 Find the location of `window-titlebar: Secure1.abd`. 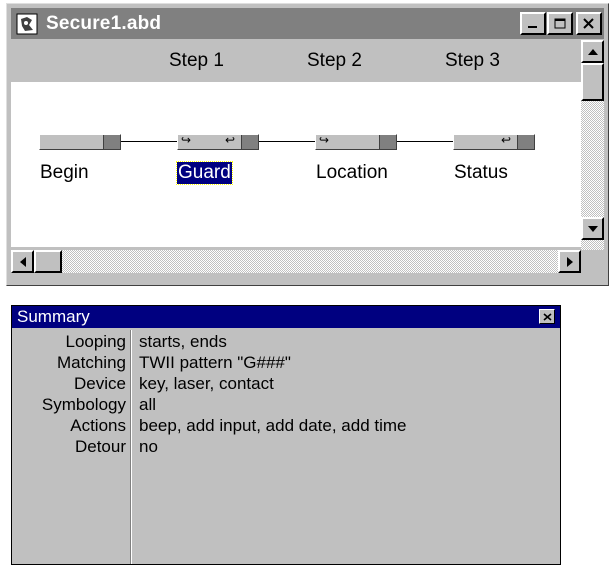

window-titlebar: Secure1.abd is located at coordinates (307, 23).